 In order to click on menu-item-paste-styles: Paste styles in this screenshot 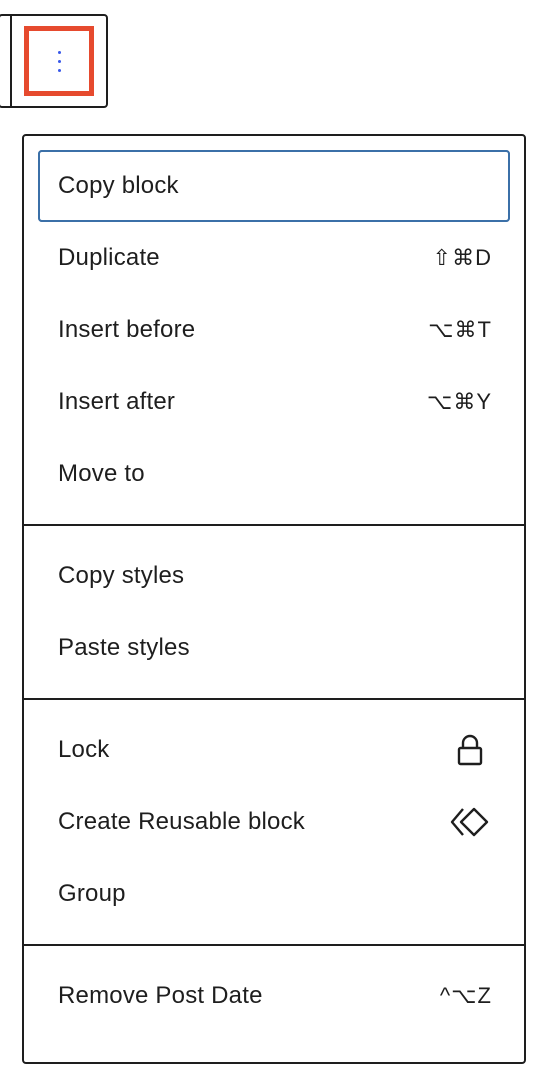, I will do `click(274, 648)`.